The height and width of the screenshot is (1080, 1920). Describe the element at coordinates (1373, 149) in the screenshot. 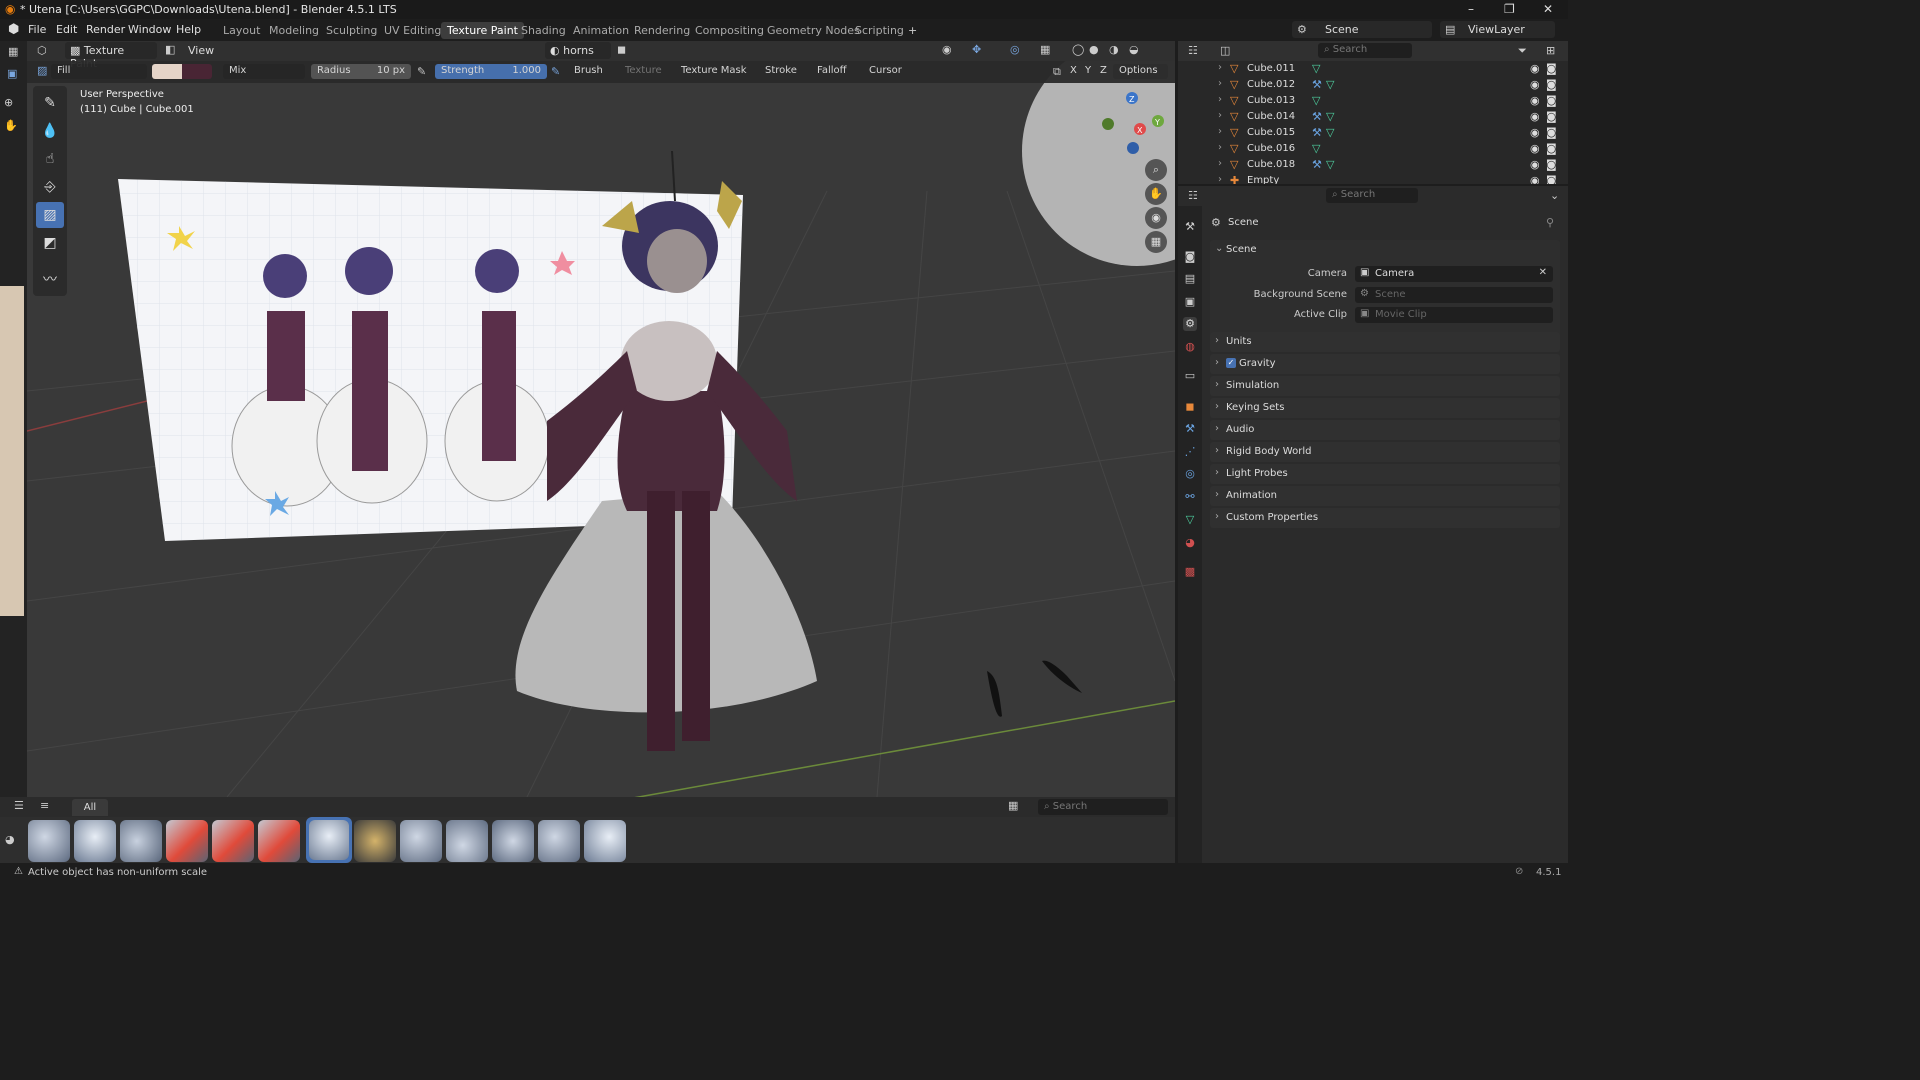

I see `outliner-row: › ▽ Cube.016 ▽ ◉ ◙` at that location.